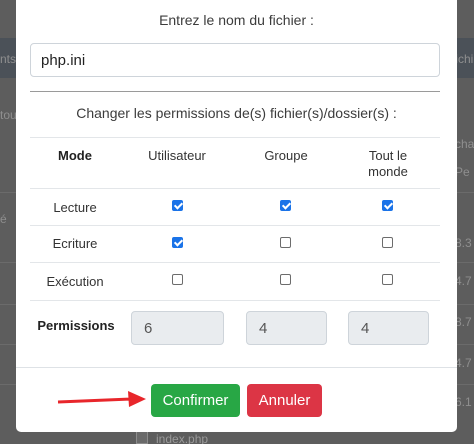  What do you see at coordinates (101, 399) in the screenshot?
I see `annotation-arrow-icon` at bounding box center [101, 399].